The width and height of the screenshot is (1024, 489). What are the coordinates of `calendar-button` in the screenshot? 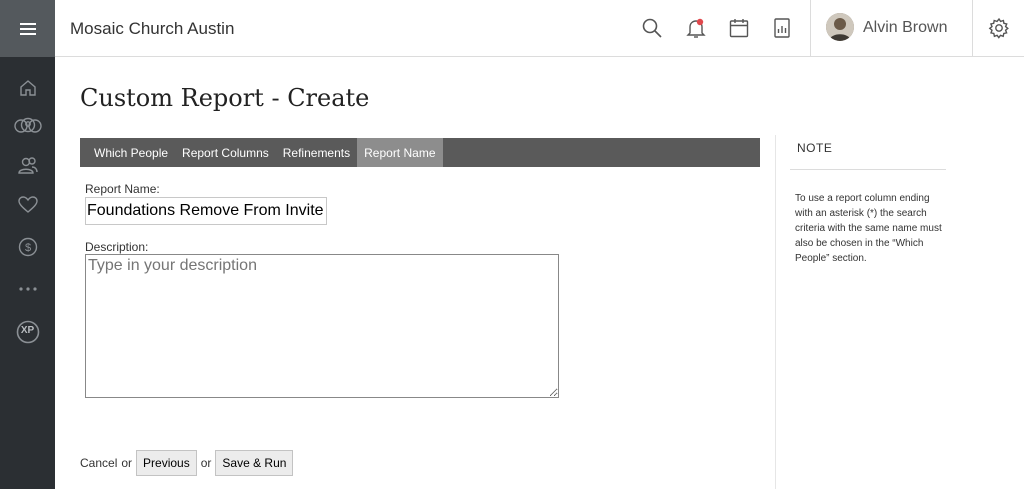 It's located at (739, 28).